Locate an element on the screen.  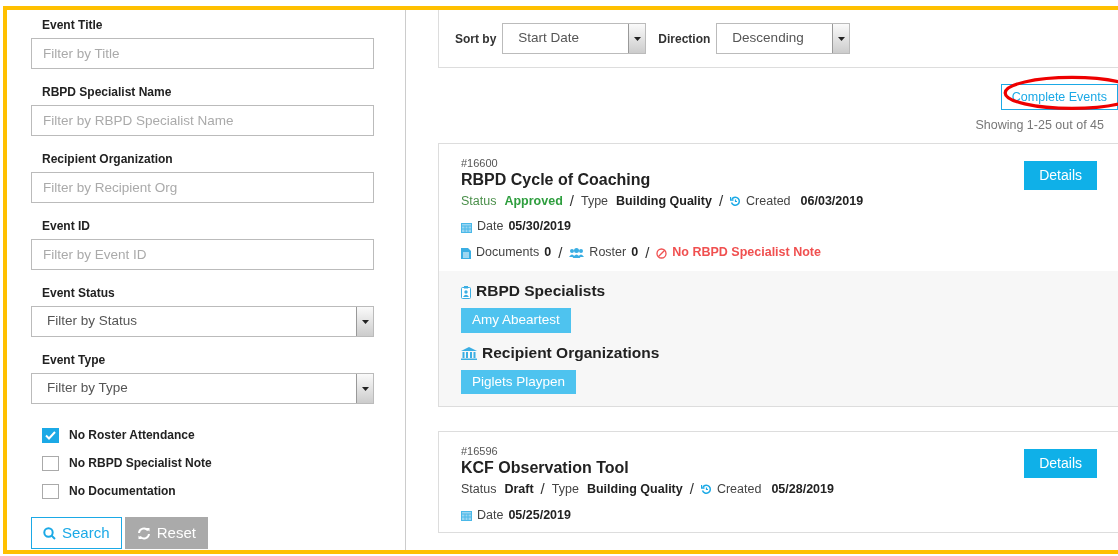
date-value: 05/25/2019 is located at coordinates (539, 515).